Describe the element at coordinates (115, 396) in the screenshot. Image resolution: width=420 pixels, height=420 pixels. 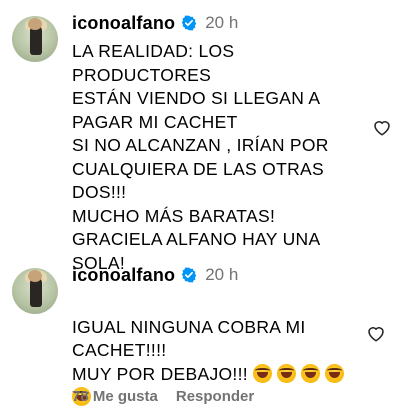
I see `likes-count-link: 78 Me gusta` at that location.